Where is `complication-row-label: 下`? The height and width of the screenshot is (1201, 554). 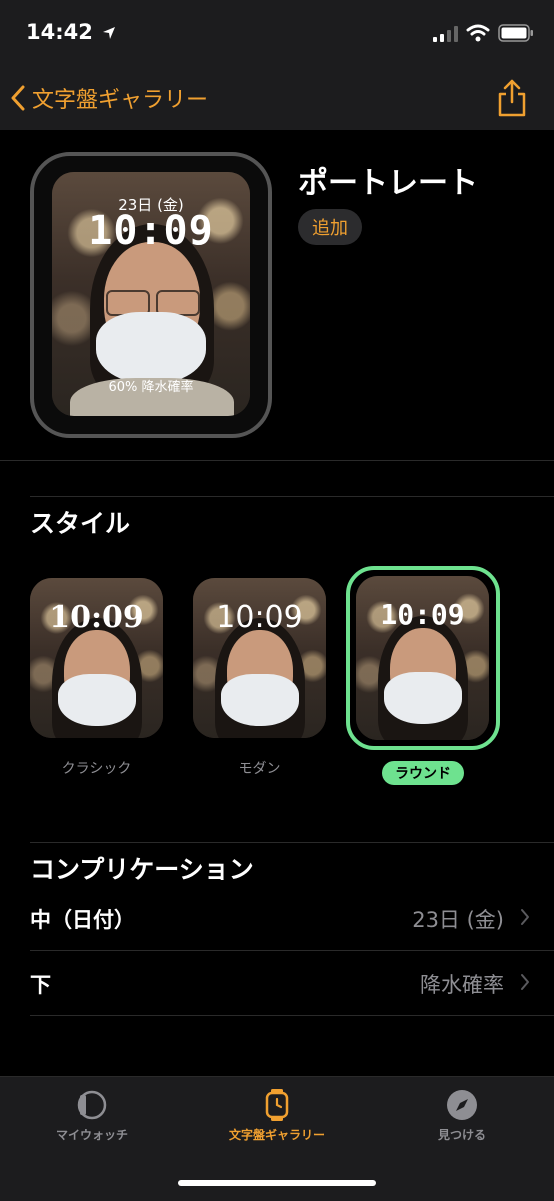
complication-row-label: 下 is located at coordinates (40, 985).